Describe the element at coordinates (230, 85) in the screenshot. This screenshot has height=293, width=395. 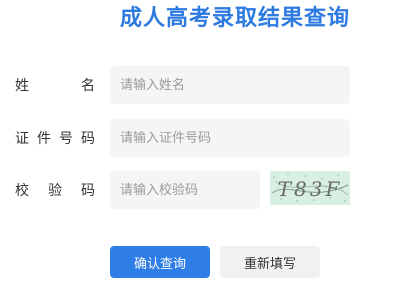
I see `name-input` at that location.